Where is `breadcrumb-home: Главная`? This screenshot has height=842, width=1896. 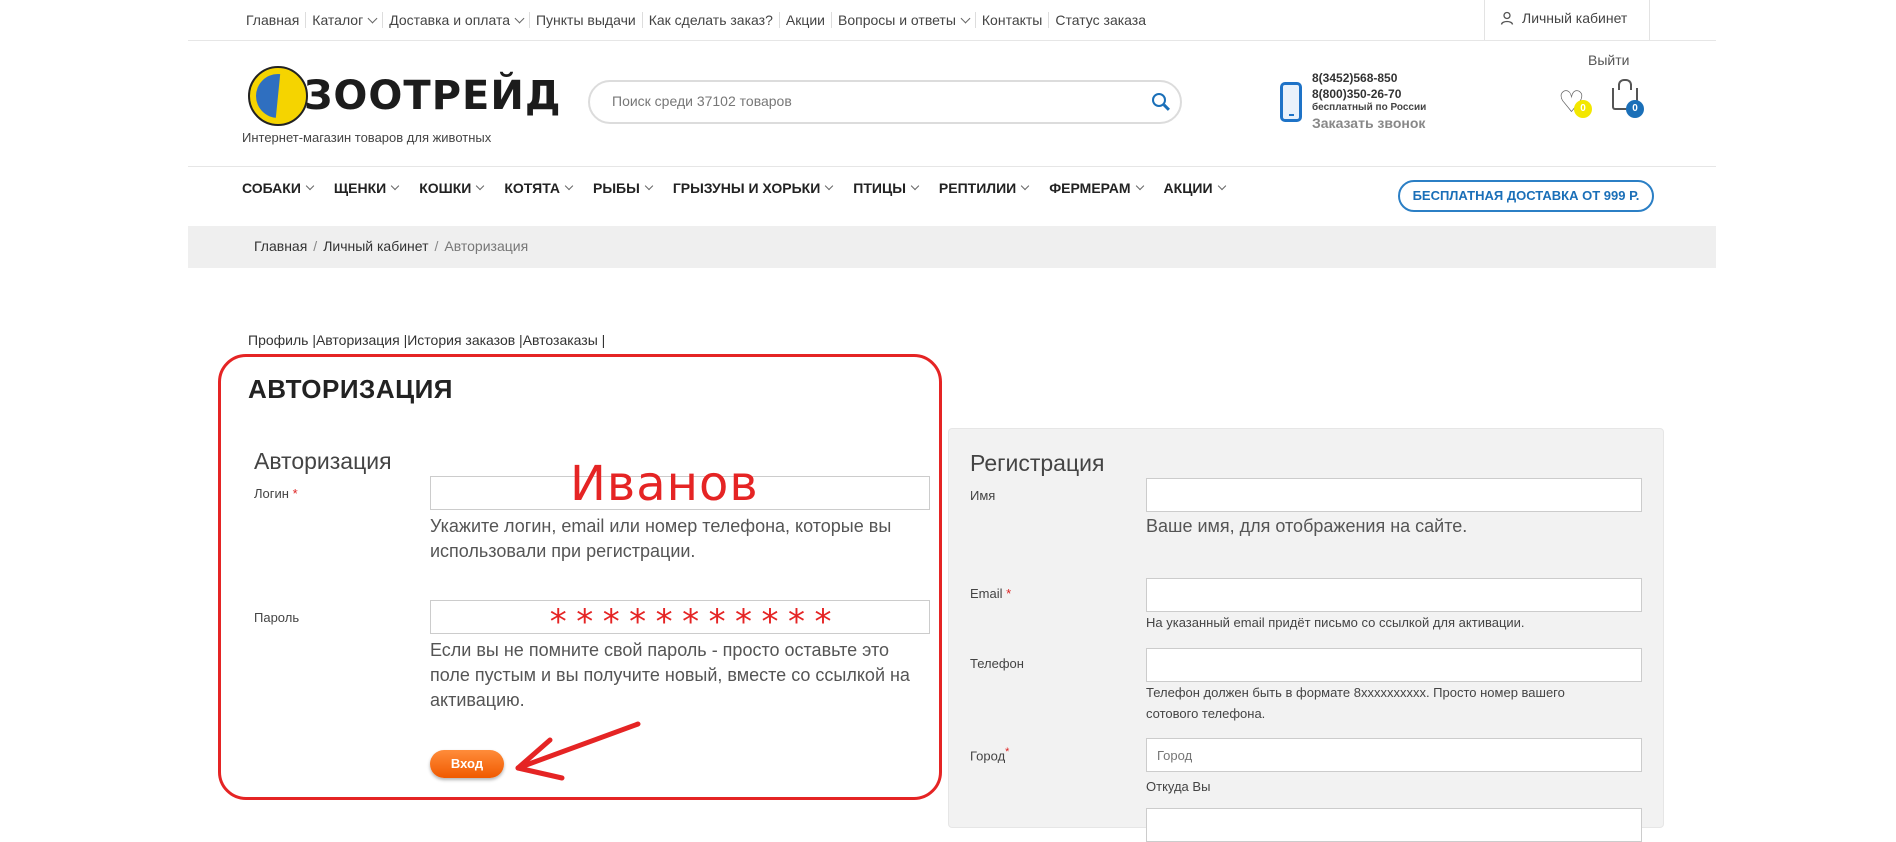
breadcrumb-home: Главная is located at coordinates (280, 246).